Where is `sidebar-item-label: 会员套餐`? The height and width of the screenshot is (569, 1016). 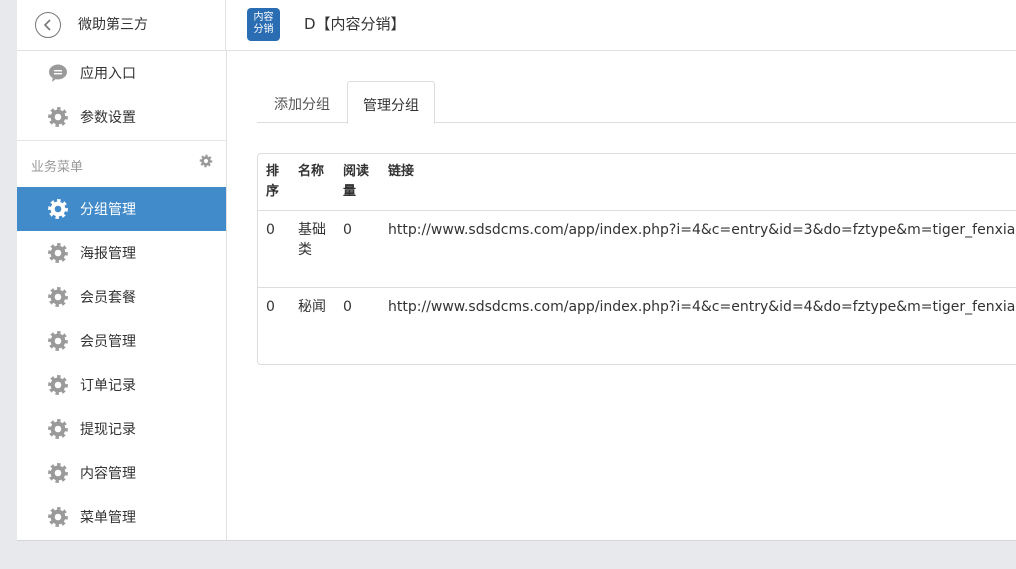 sidebar-item-label: 会员套餐 is located at coordinates (108, 298).